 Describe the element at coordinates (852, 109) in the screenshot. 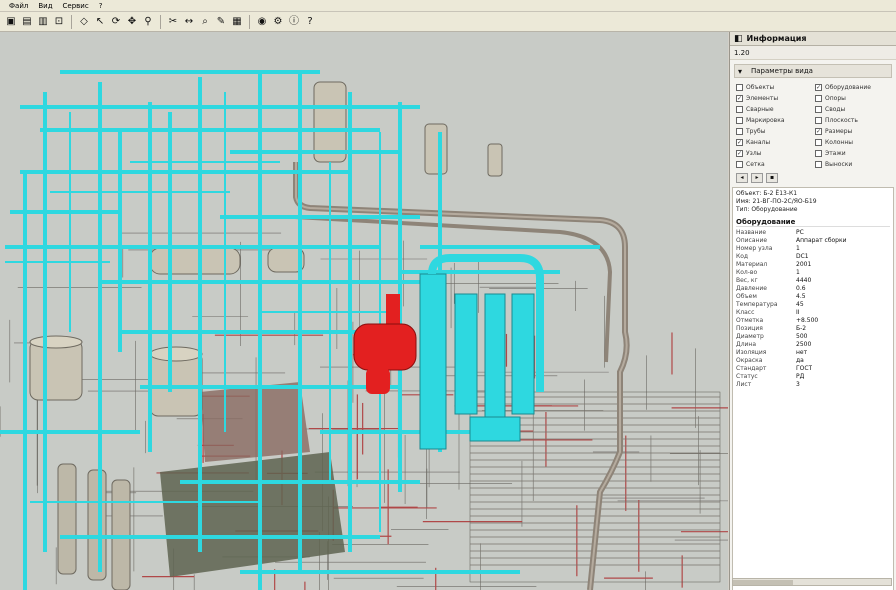

I see `view-checkbox: Своды` at that location.